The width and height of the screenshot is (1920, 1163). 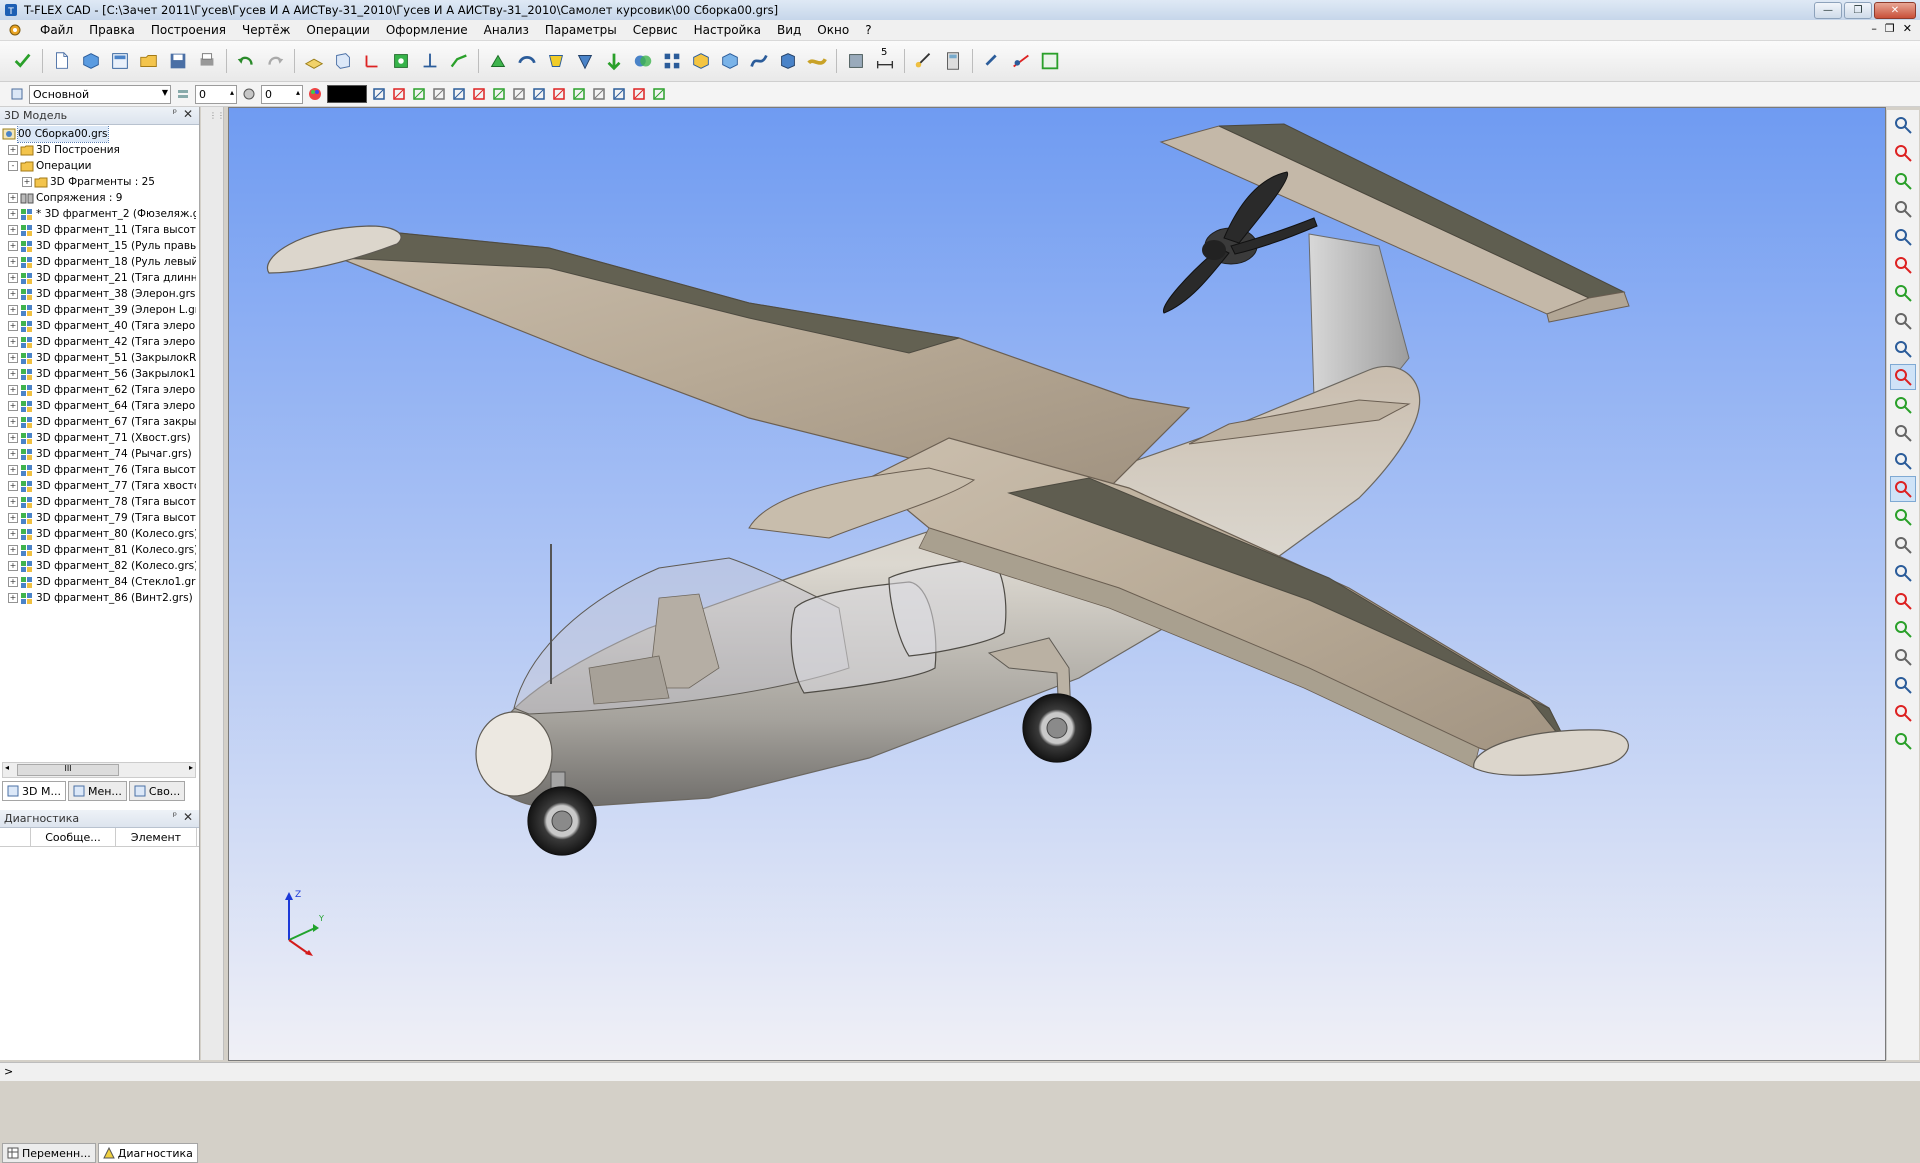 What do you see at coordinates (1903, 433) in the screenshot?
I see `select-body-icon` at bounding box center [1903, 433].